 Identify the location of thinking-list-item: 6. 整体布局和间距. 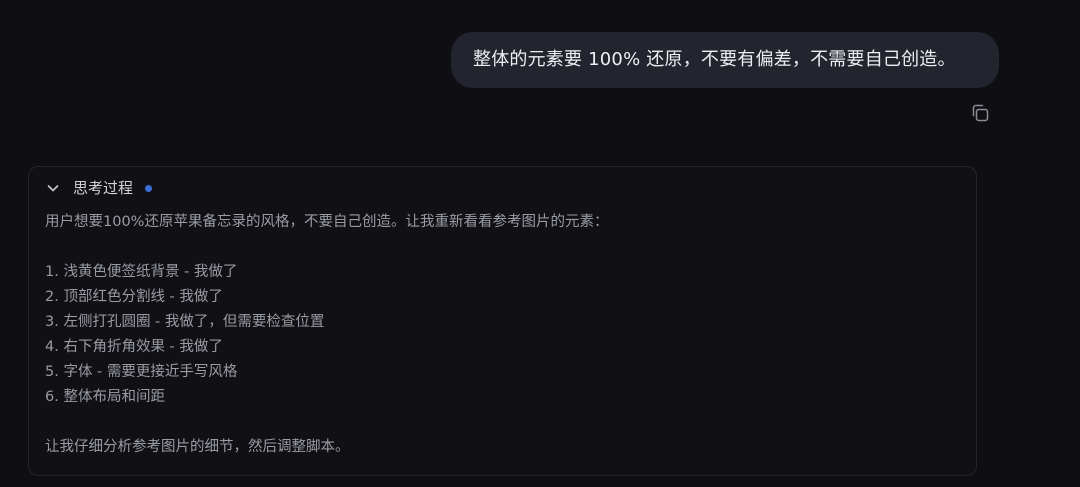
(105, 397).